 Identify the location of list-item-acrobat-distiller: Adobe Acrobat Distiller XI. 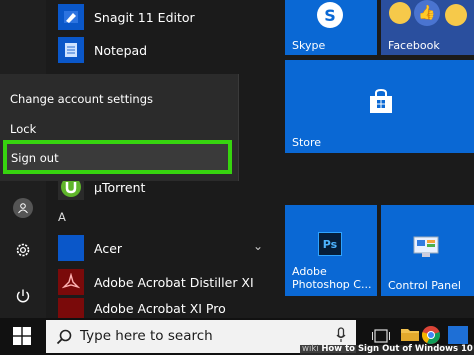
(168, 282).